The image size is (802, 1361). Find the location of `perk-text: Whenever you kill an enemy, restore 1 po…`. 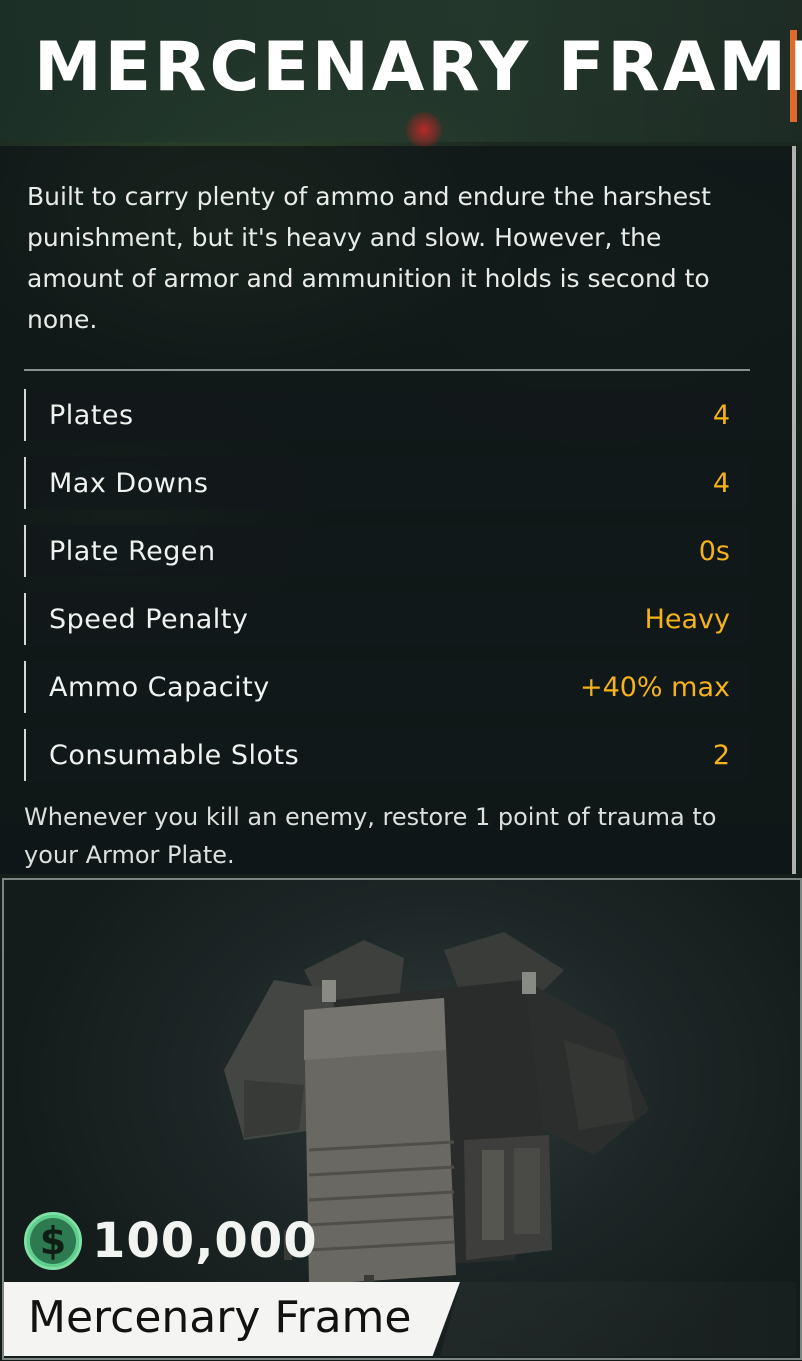

perk-text: Whenever you kill an enemy, restore 1 po… is located at coordinates (370, 836).